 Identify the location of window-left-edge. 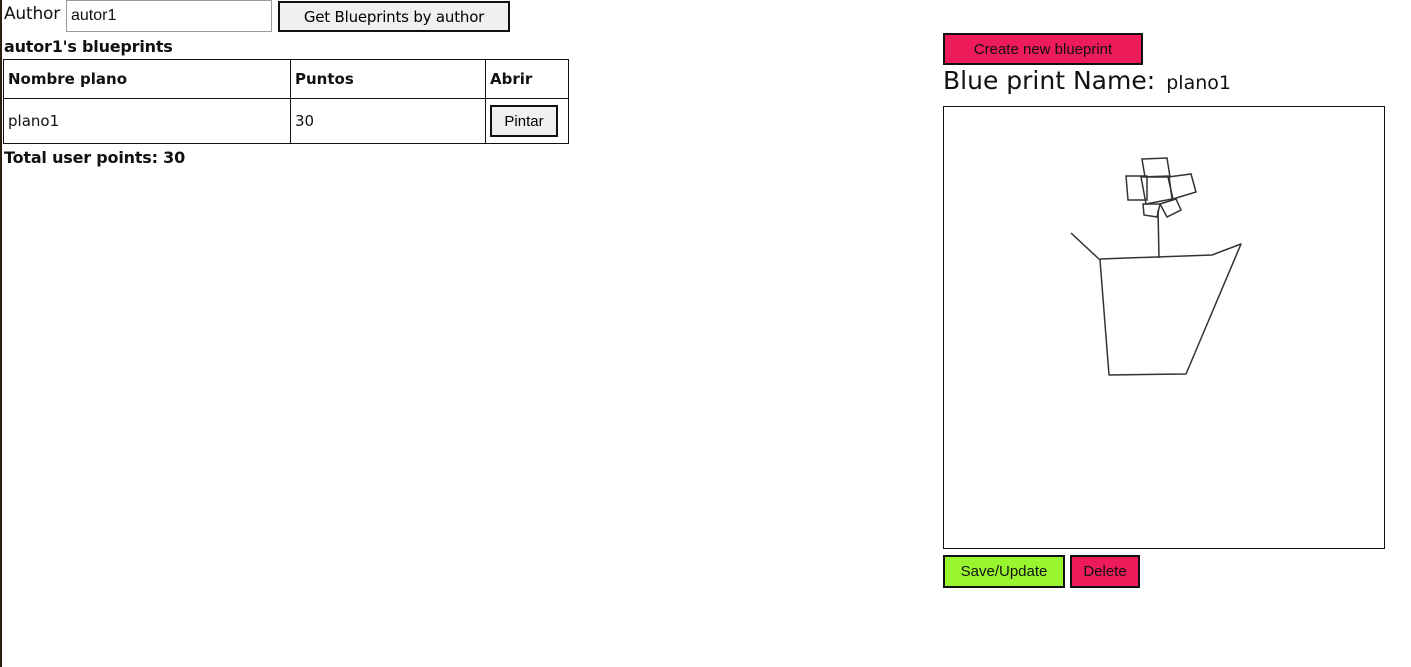
(1, 333).